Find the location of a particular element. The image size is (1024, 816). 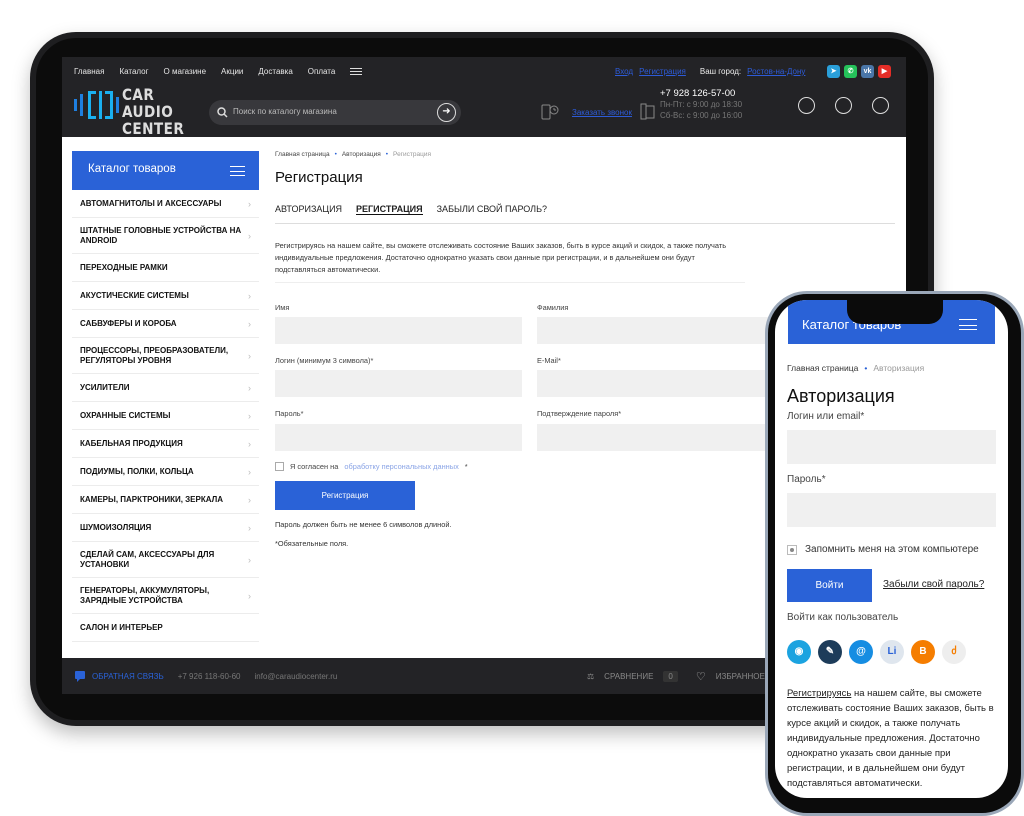

sidebar-category-item: КАБЕЛЬНАЯ ПРОДУКЦИЯ › is located at coordinates (165, 444).